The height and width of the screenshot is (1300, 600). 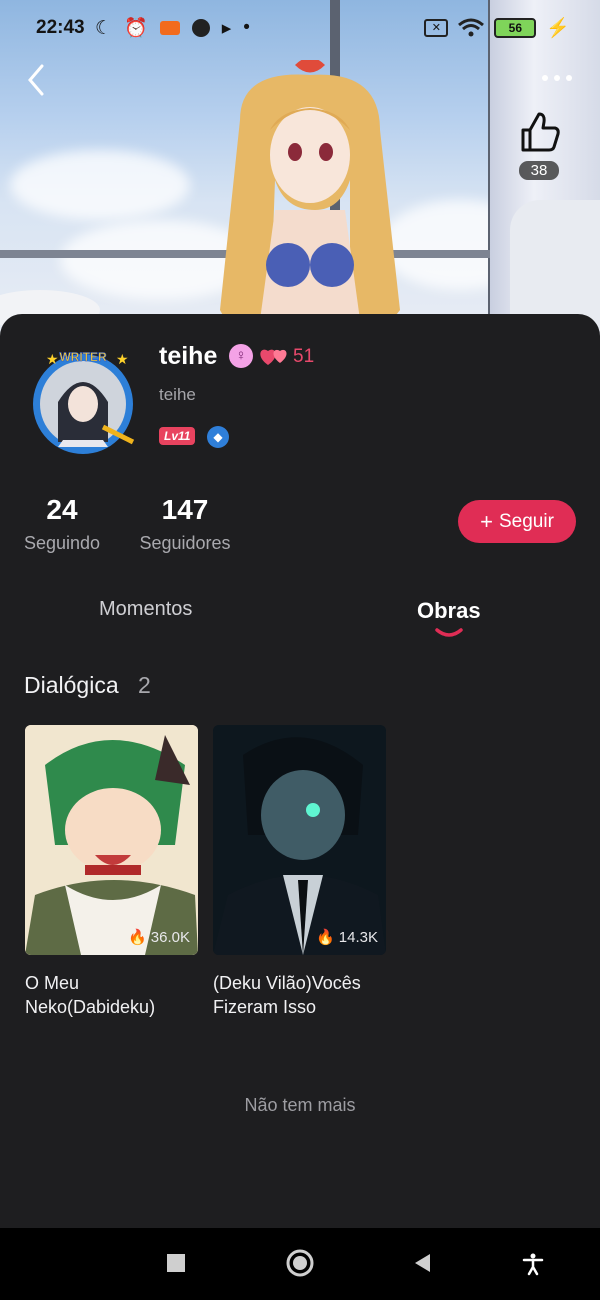 What do you see at coordinates (558, 28) in the screenshot?
I see `charging-icon: ⚡` at bounding box center [558, 28].